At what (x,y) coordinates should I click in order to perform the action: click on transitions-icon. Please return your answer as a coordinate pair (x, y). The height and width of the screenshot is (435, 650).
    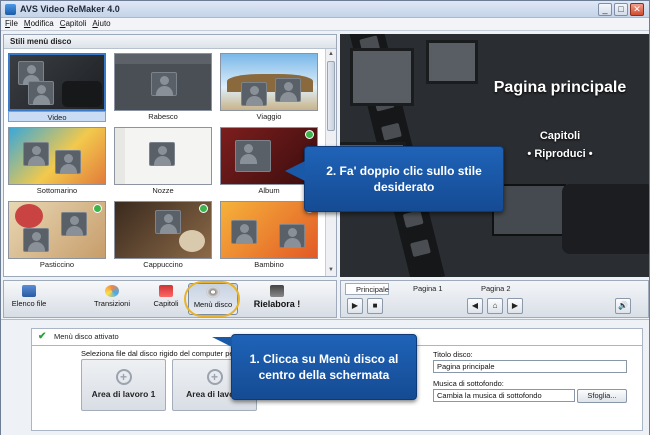
    Looking at the image, I should click on (112, 291).